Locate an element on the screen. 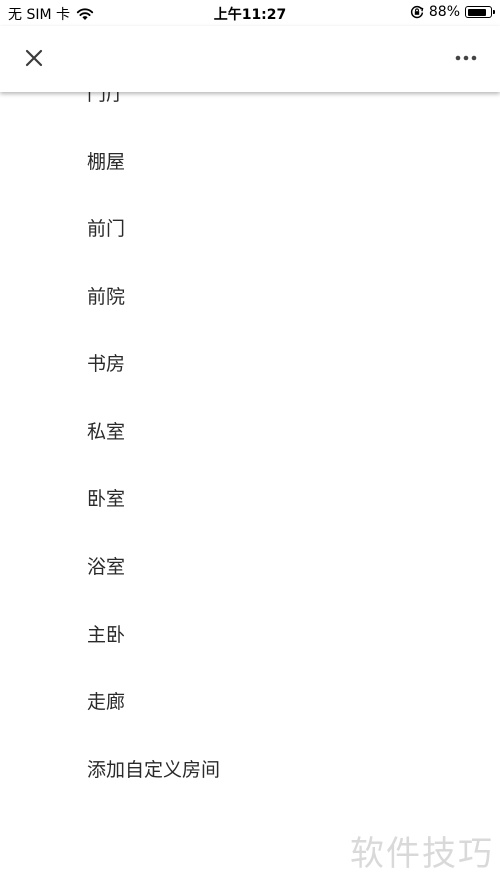 The height and width of the screenshot is (889, 500). room-item-bathroom: 浴室 is located at coordinates (250, 565).